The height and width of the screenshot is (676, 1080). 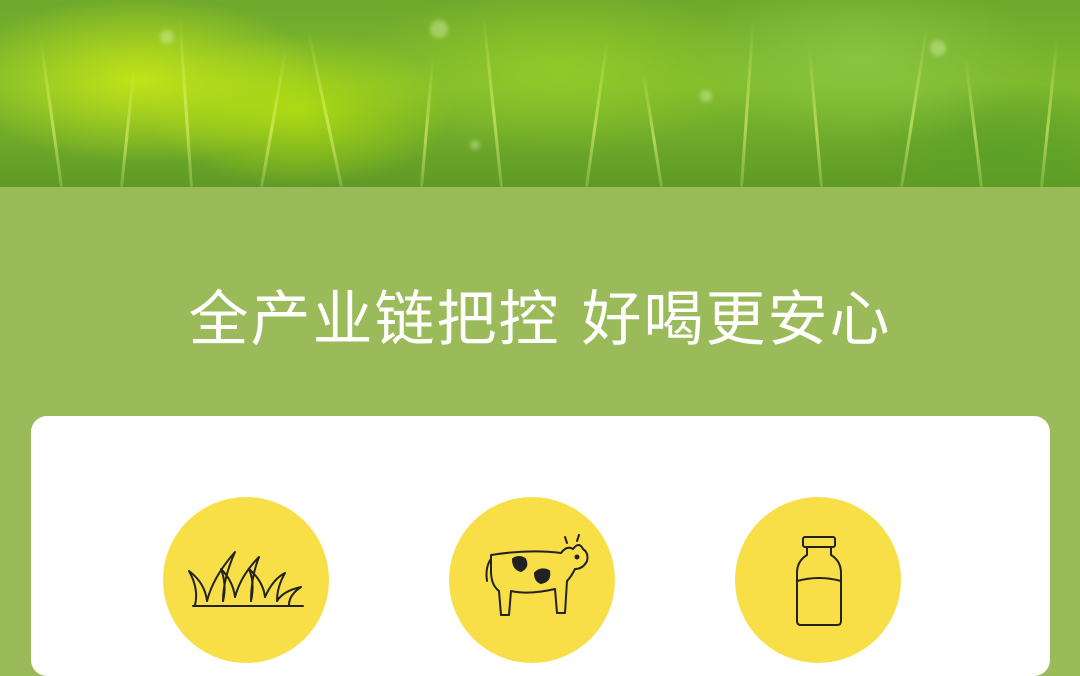 I want to click on feature-cow, so click(x=532, y=580).